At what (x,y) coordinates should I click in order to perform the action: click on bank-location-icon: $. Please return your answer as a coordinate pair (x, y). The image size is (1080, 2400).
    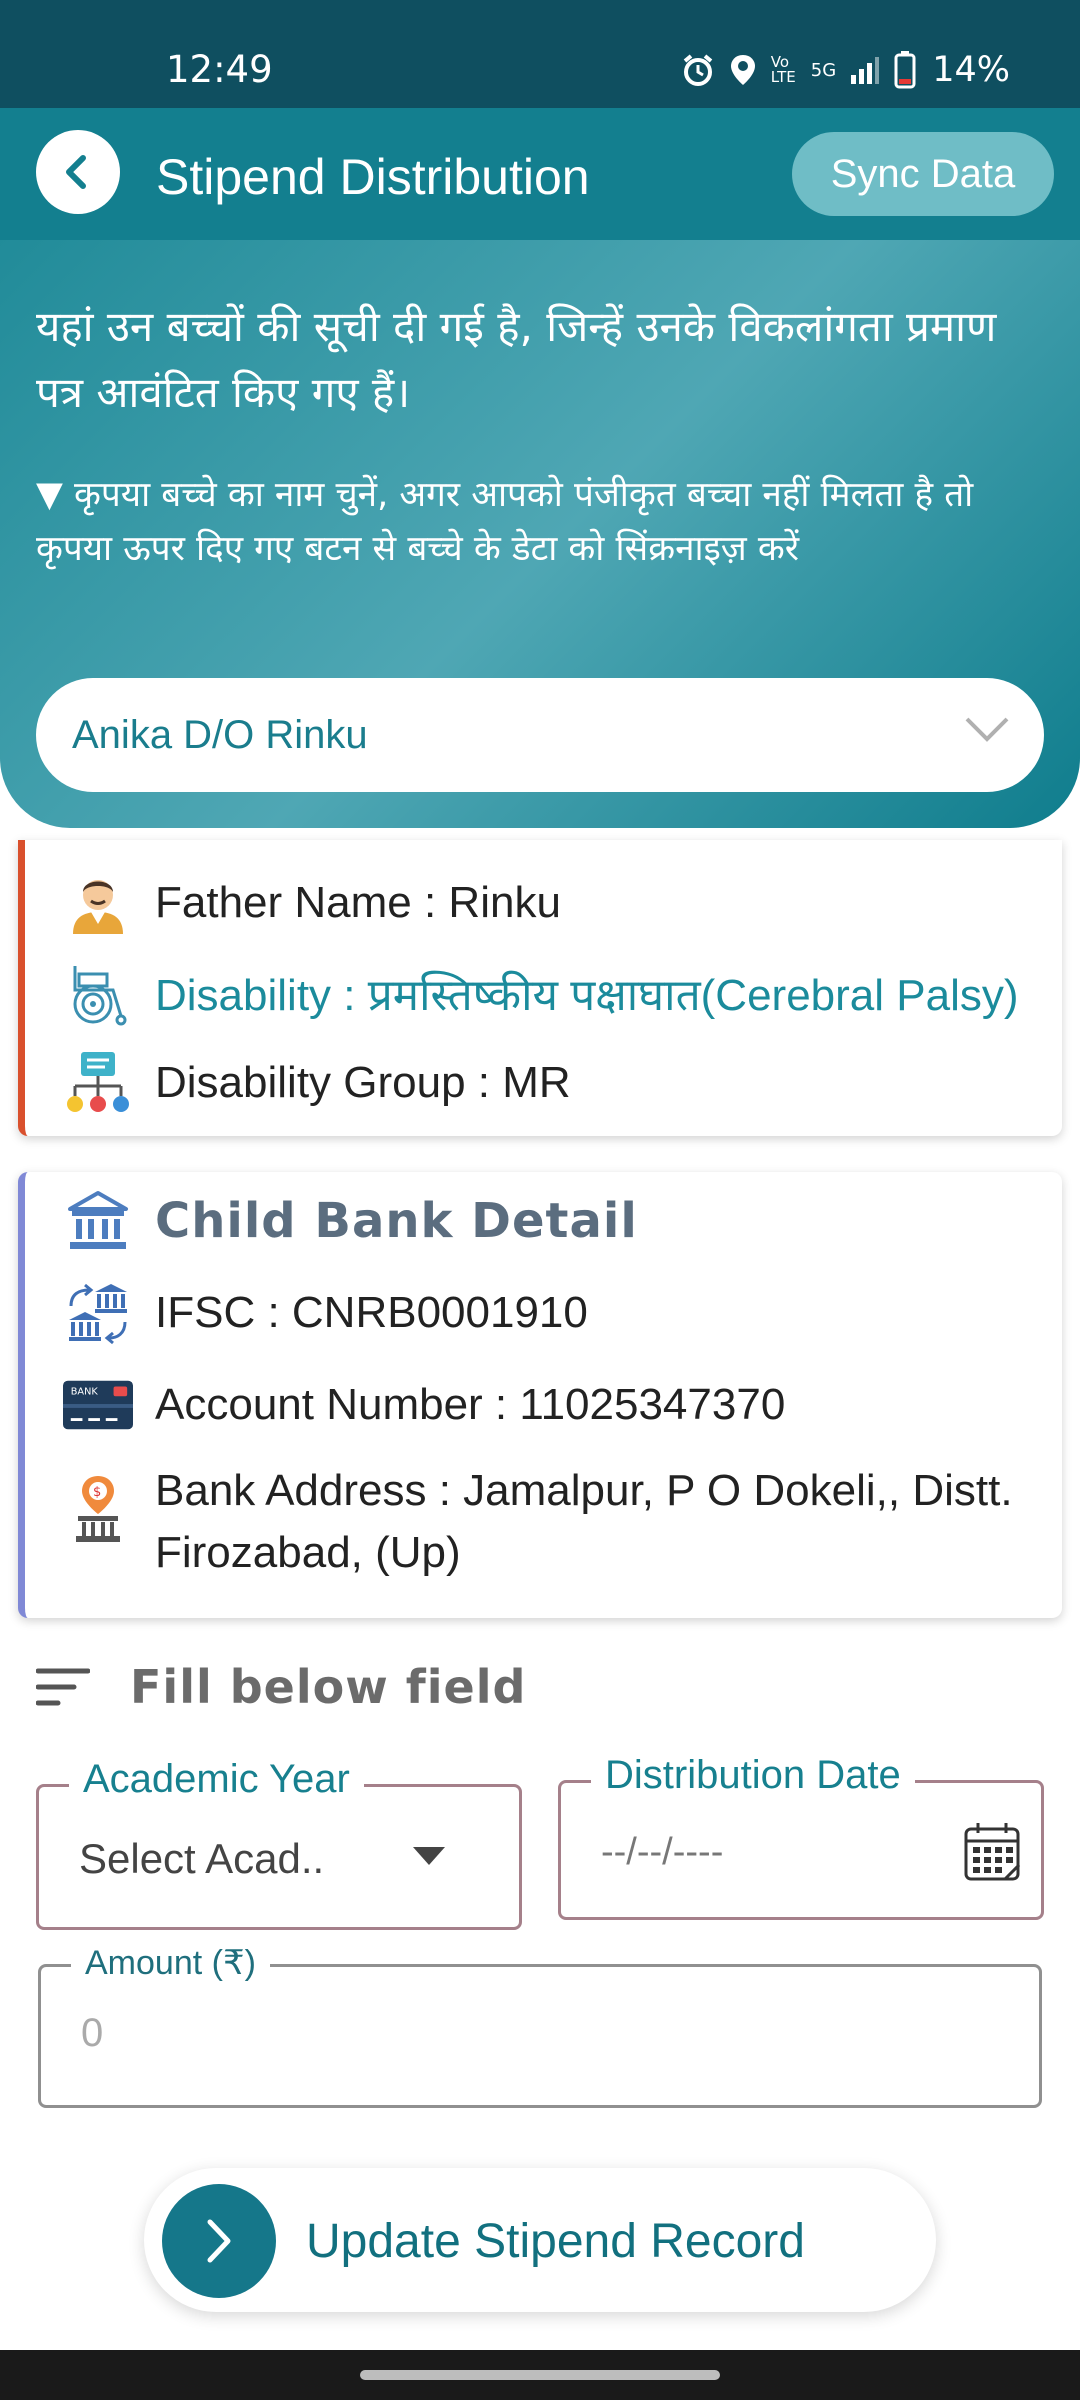
    Looking at the image, I should click on (98, 1509).